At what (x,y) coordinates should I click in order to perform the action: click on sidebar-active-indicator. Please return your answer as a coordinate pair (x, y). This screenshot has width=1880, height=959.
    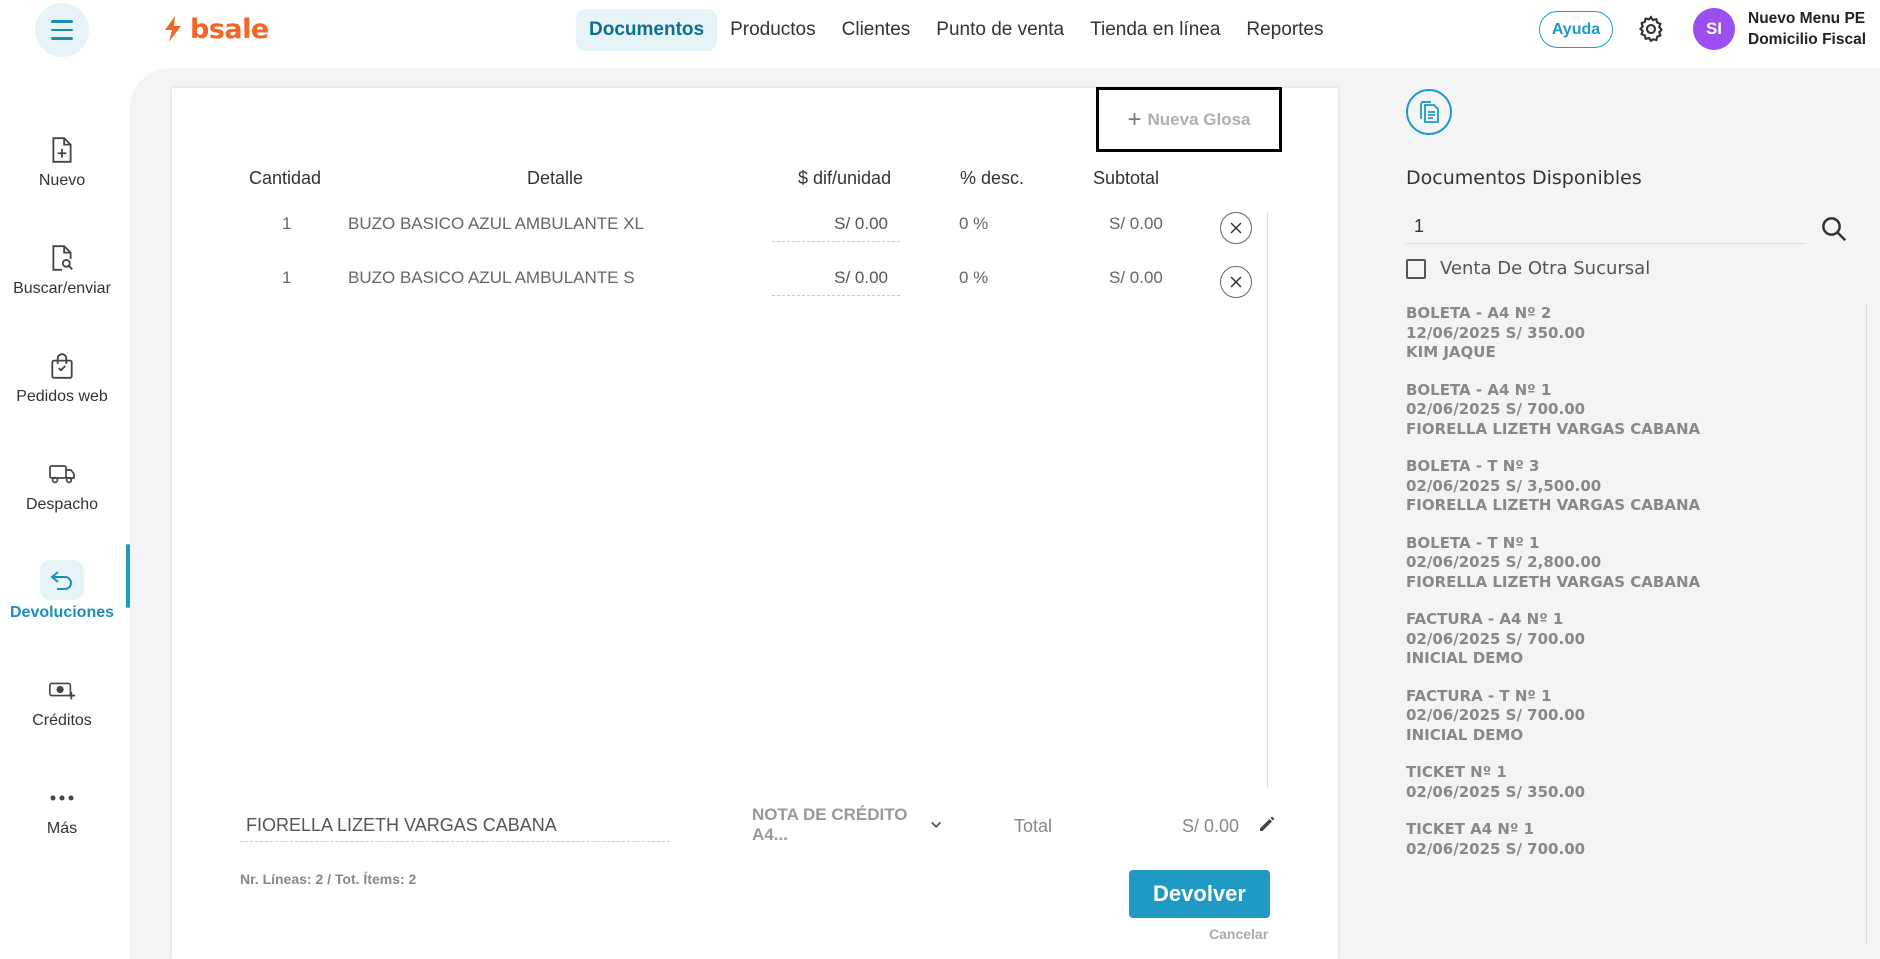
    Looking at the image, I should click on (128, 576).